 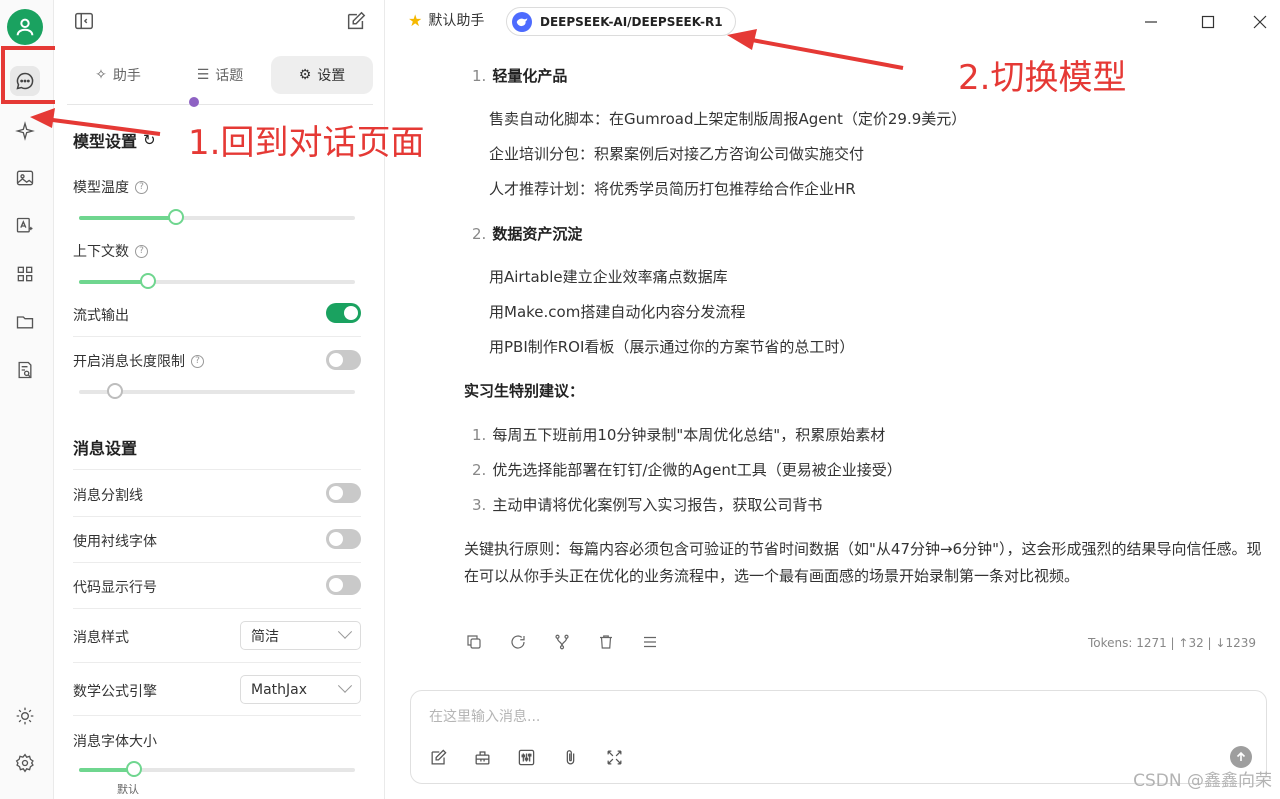 I want to click on max-length-label: 开启消息长度限制 ?, so click(x=138, y=361).